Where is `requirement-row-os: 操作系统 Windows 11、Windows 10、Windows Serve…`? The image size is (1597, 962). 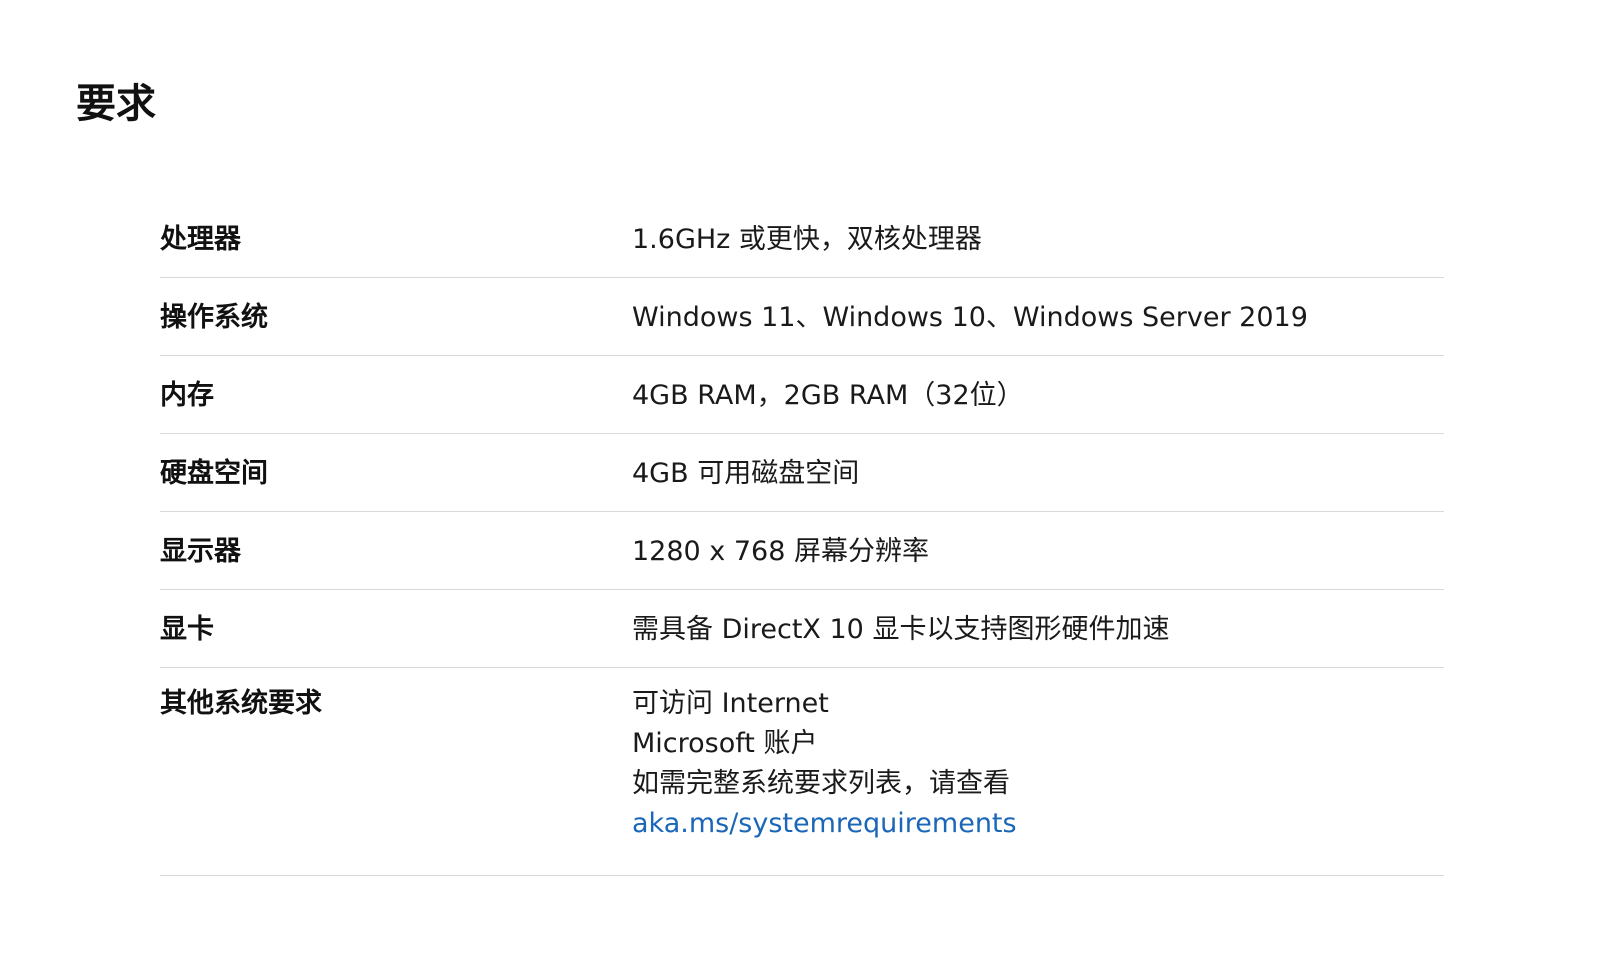 requirement-row-os: 操作系统 Windows 11、Windows 10、Windows Serve… is located at coordinates (802, 317).